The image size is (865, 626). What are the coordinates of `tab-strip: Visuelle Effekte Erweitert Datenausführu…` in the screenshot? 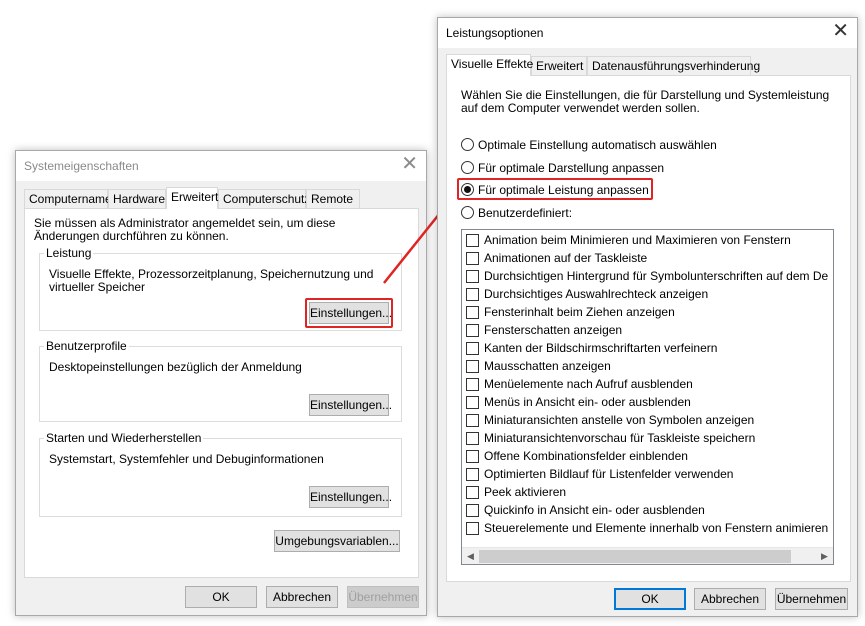 It's located at (648, 65).